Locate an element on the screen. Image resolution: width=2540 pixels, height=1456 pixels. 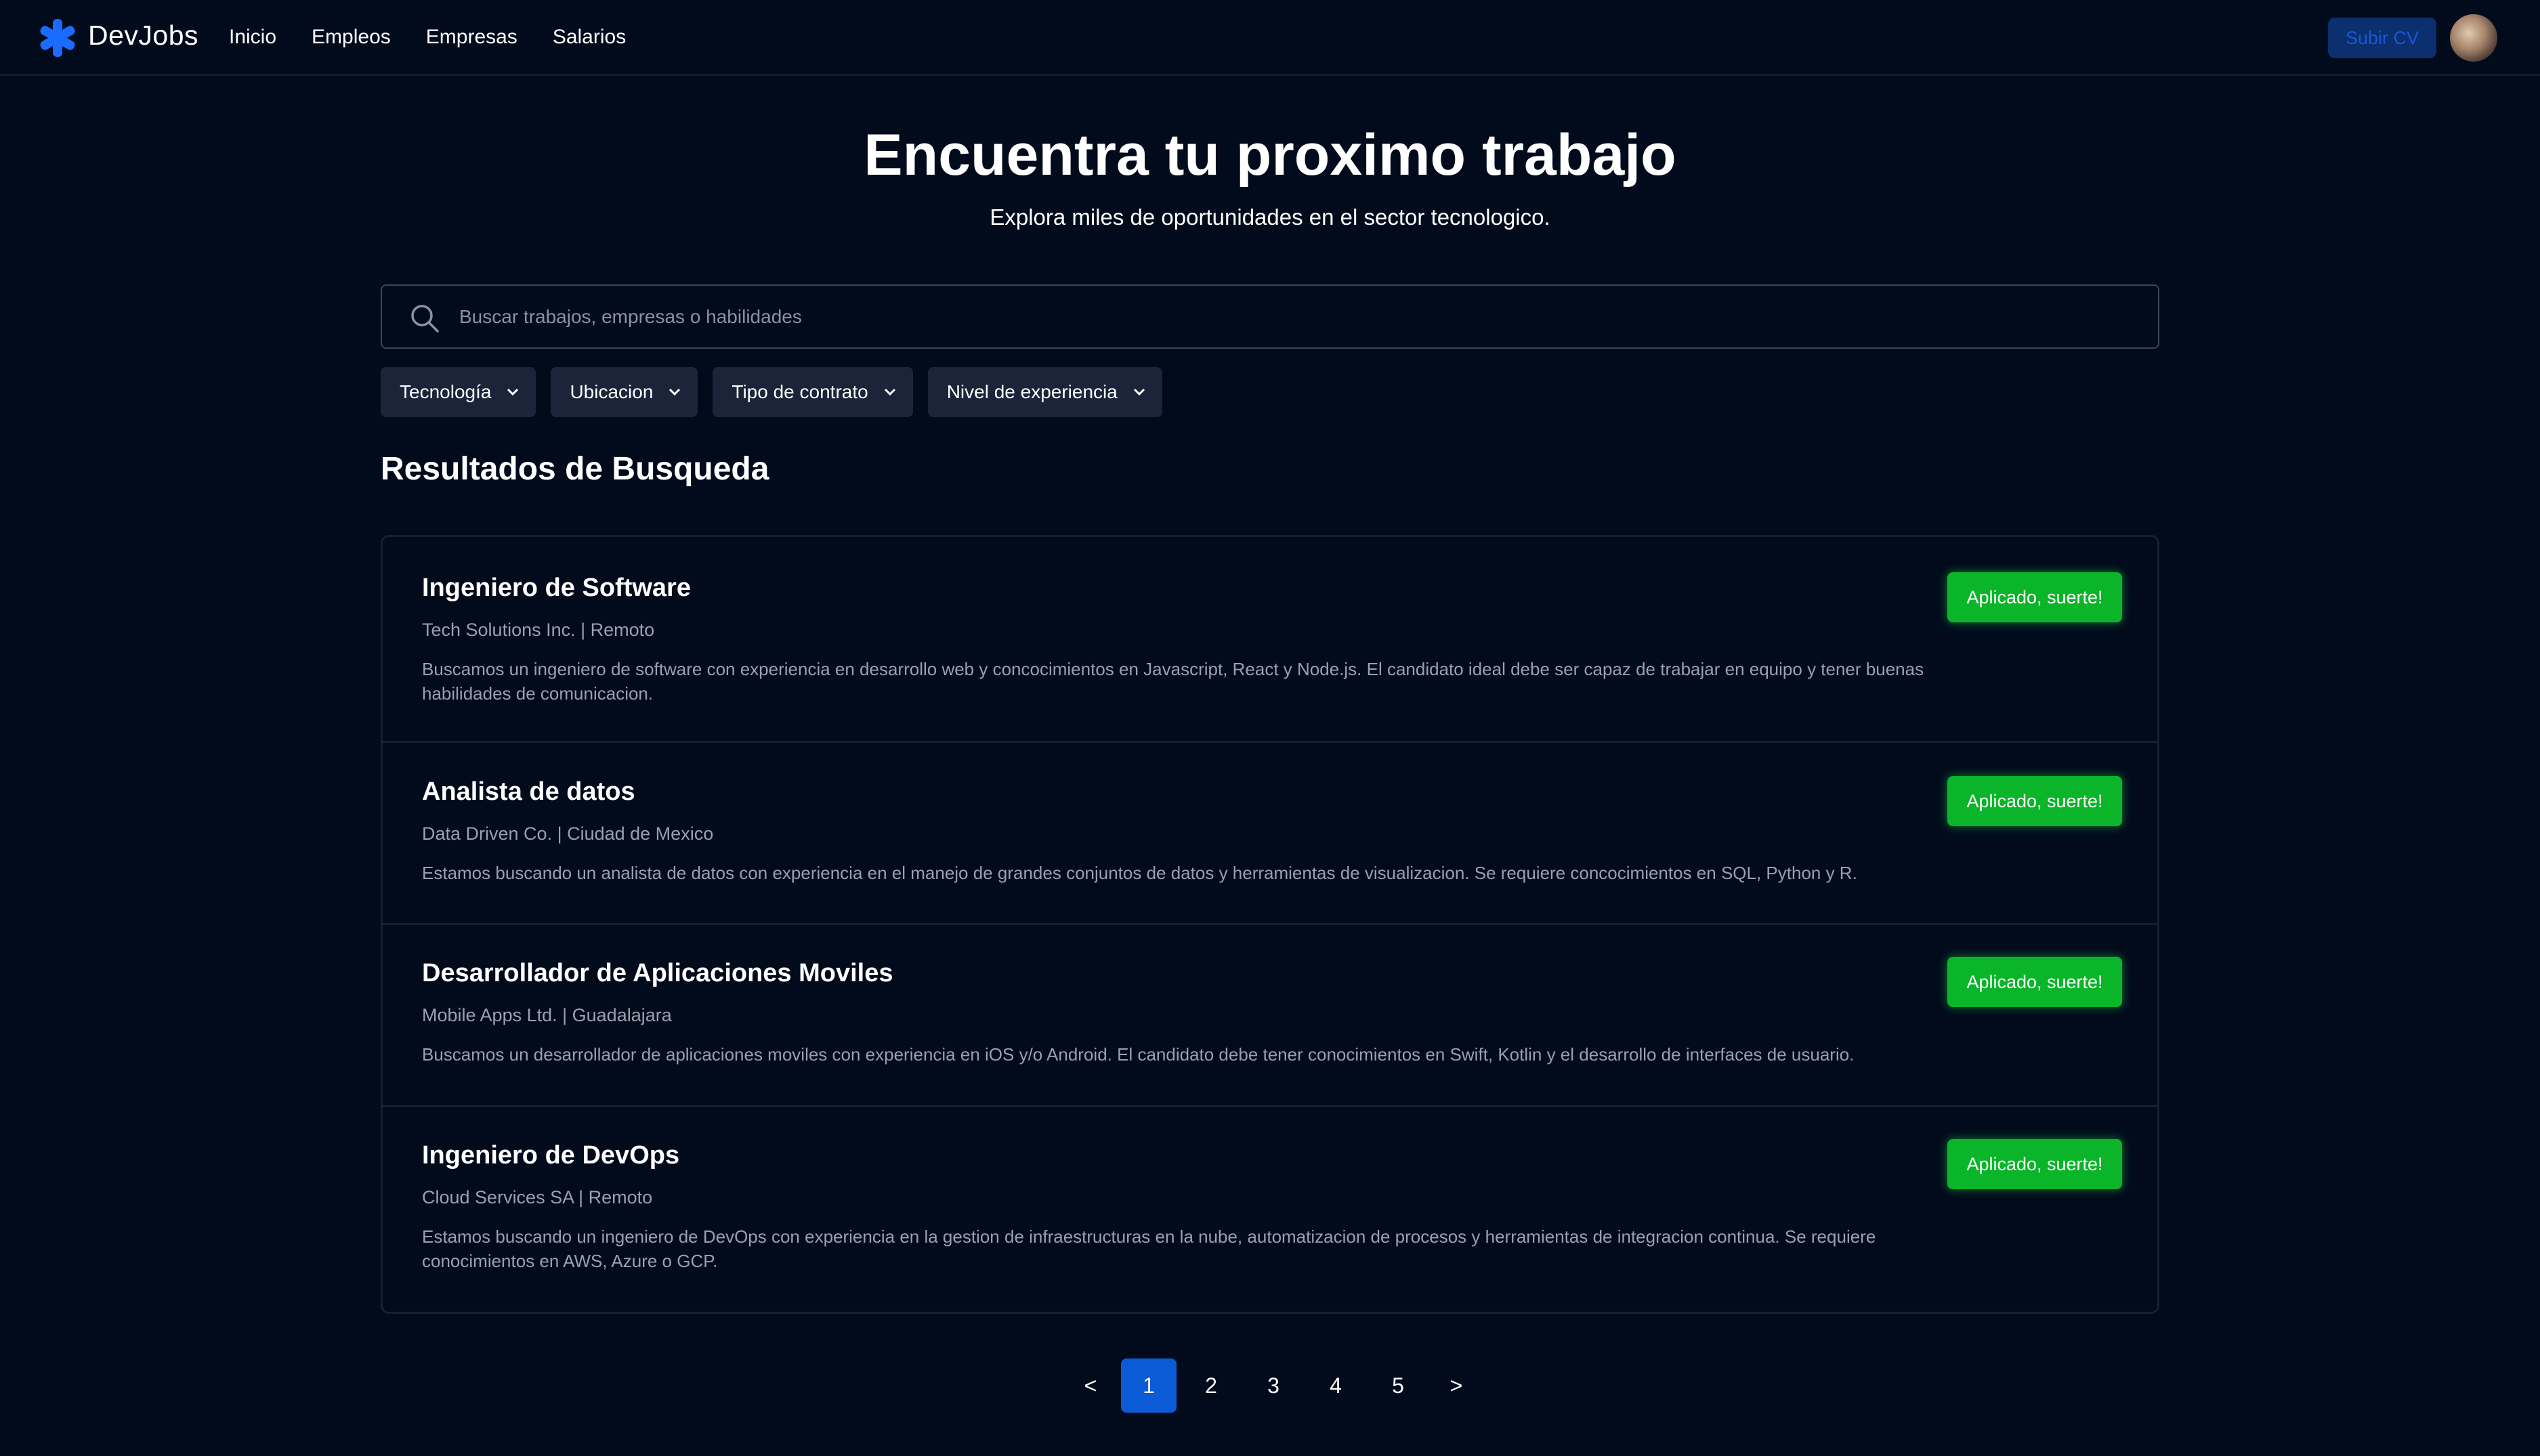
page-button-1: 1 is located at coordinates (1149, 1386).